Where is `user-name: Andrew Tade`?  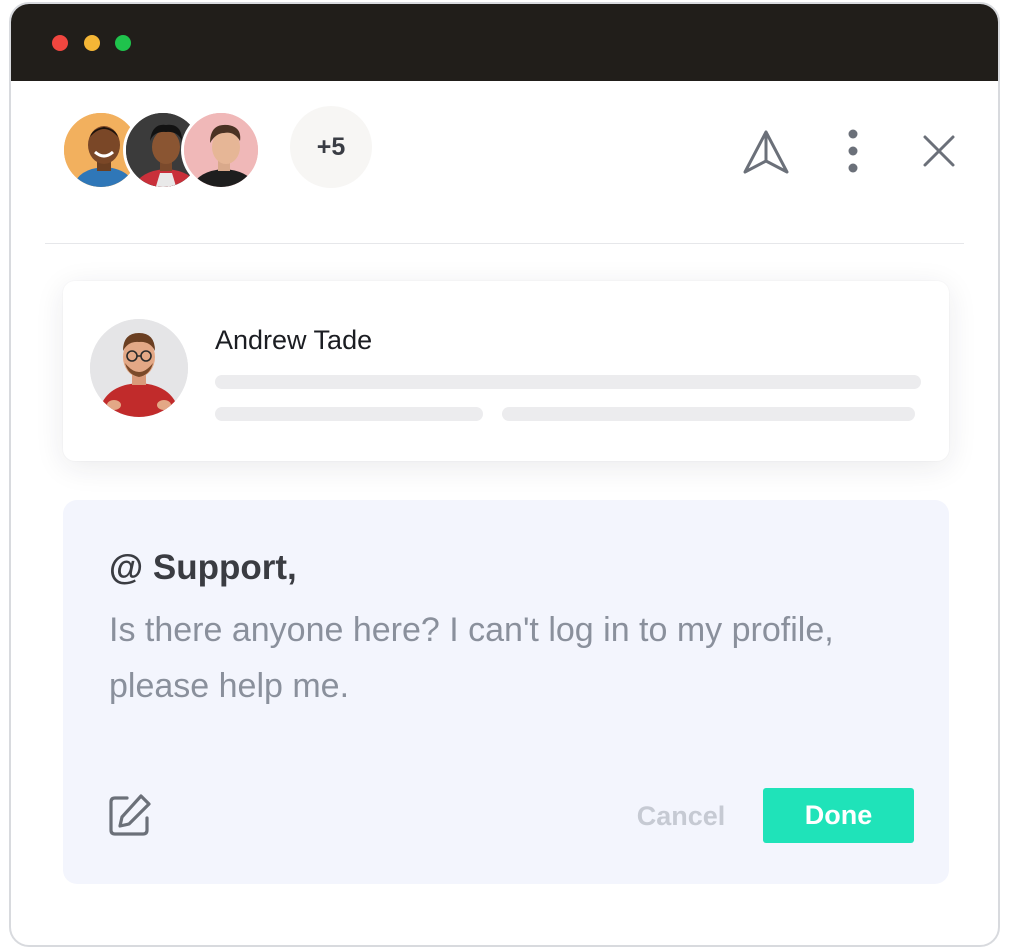 user-name: Andrew Tade is located at coordinates (294, 340).